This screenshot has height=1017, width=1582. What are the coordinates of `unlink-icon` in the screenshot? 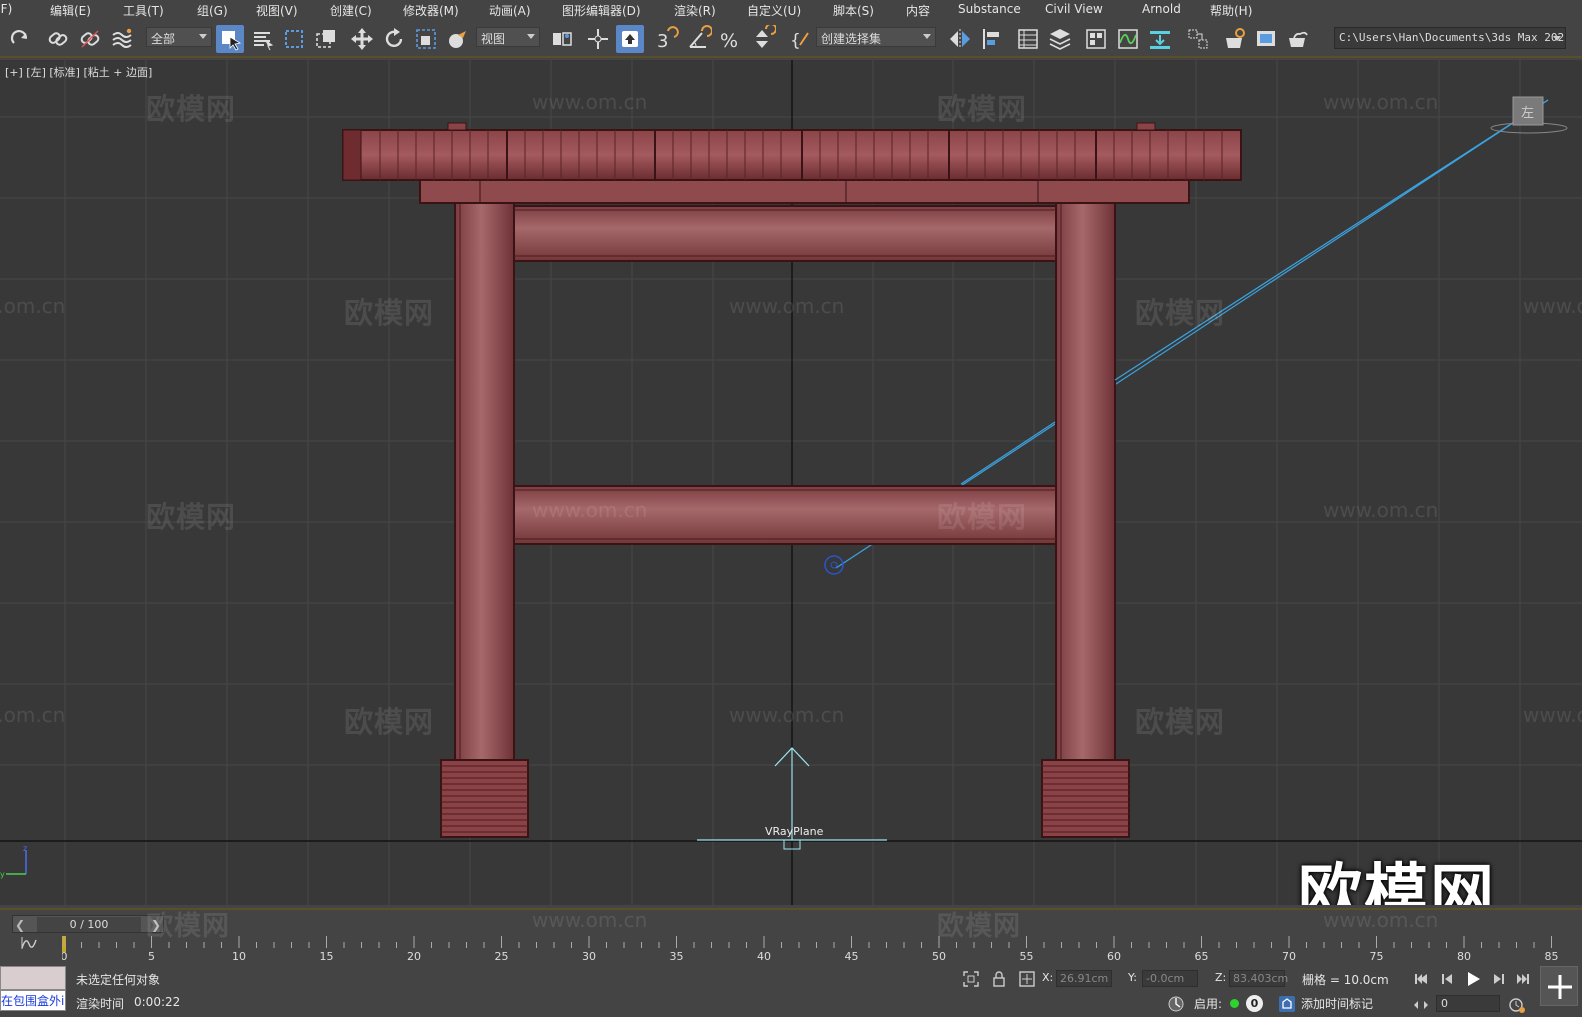 It's located at (90, 39).